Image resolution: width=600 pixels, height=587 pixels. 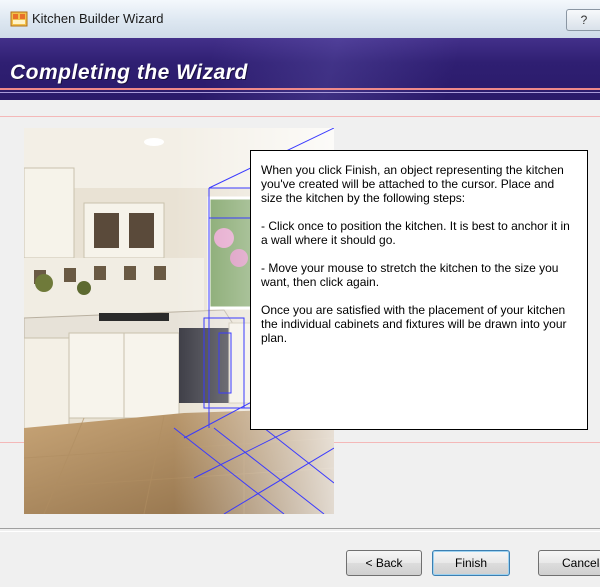 What do you see at coordinates (300, 19) in the screenshot?
I see `title-bar: Kitchen Builder Wizard ?` at bounding box center [300, 19].